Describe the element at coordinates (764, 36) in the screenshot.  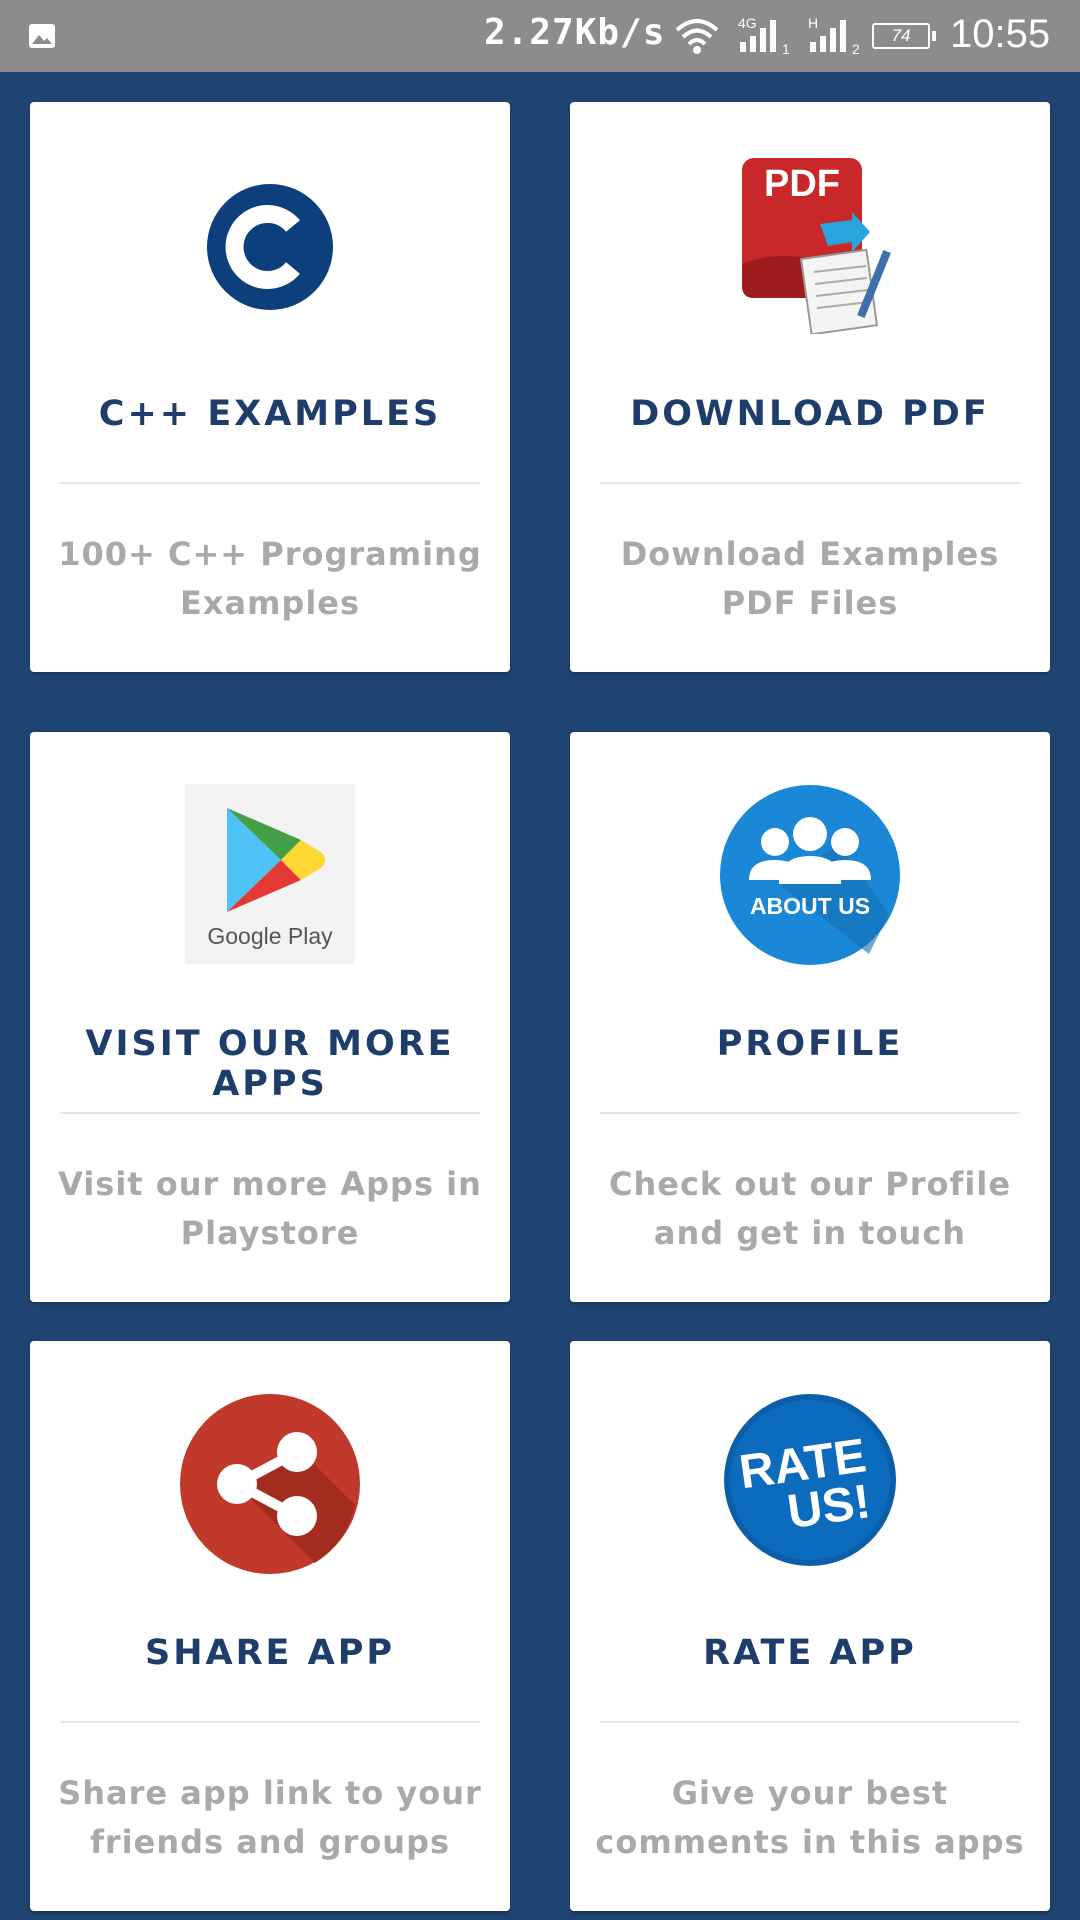
I see `signal-4g-icon: 4G 1` at that location.